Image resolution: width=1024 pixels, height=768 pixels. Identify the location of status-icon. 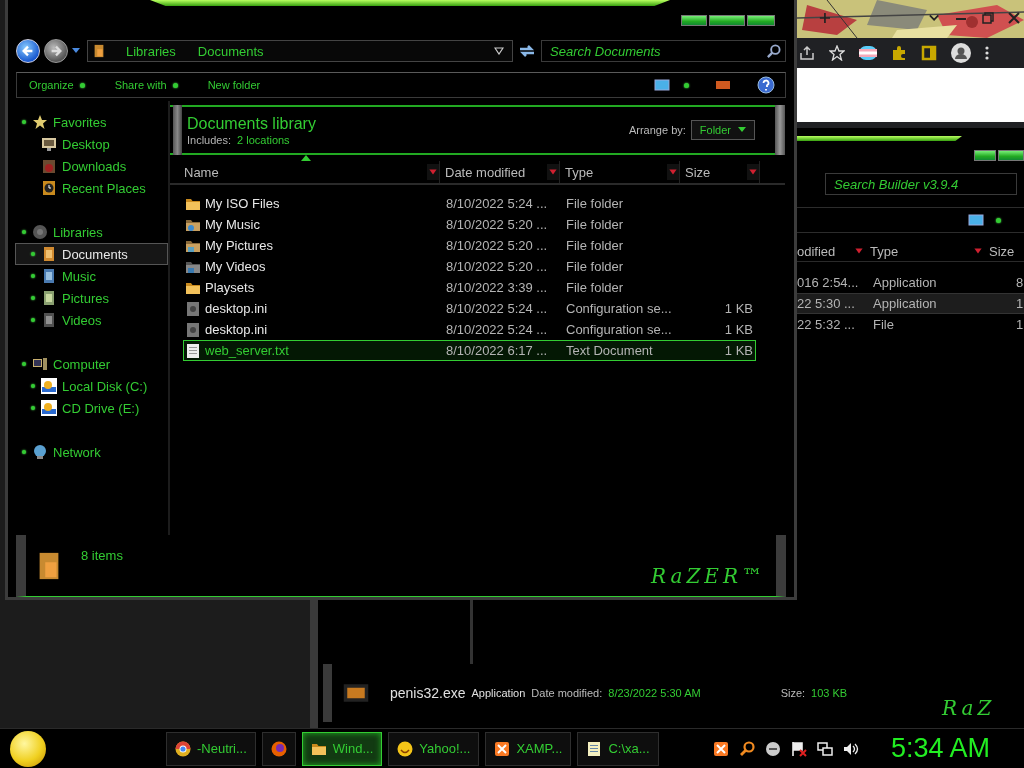
(772, 748).